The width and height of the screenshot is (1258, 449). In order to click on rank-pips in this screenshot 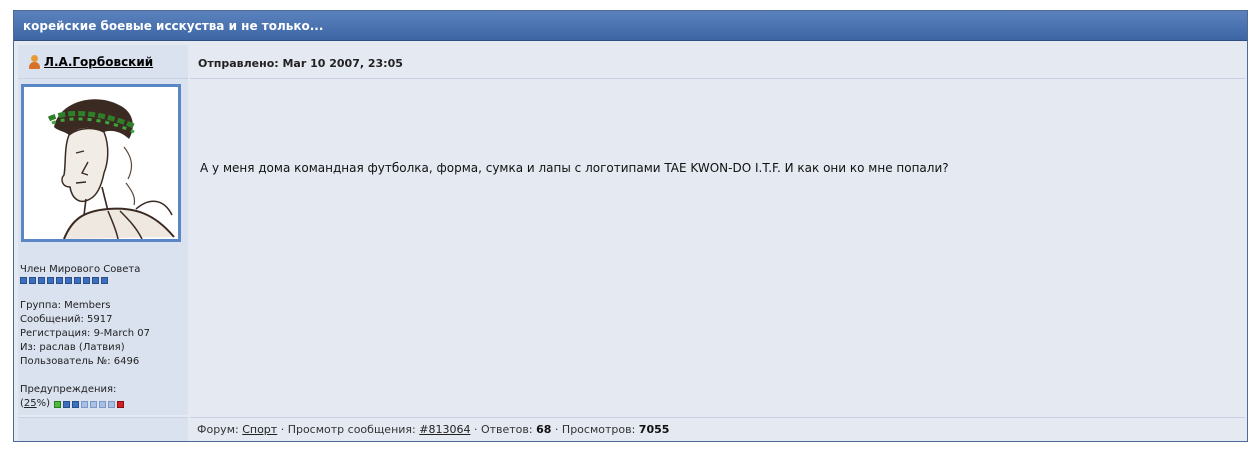, I will do `click(64, 280)`.